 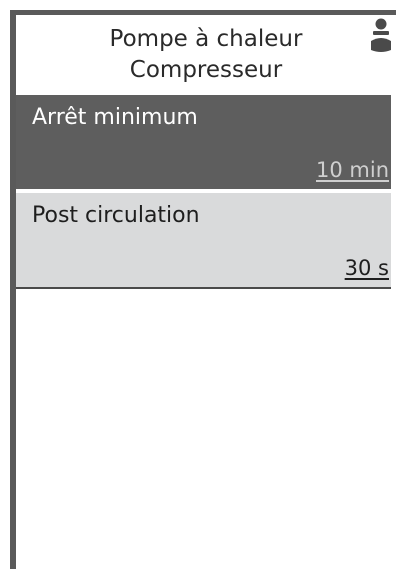 What do you see at coordinates (381, 36) in the screenshot?
I see `user-icon` at bounding box center [381, 36].